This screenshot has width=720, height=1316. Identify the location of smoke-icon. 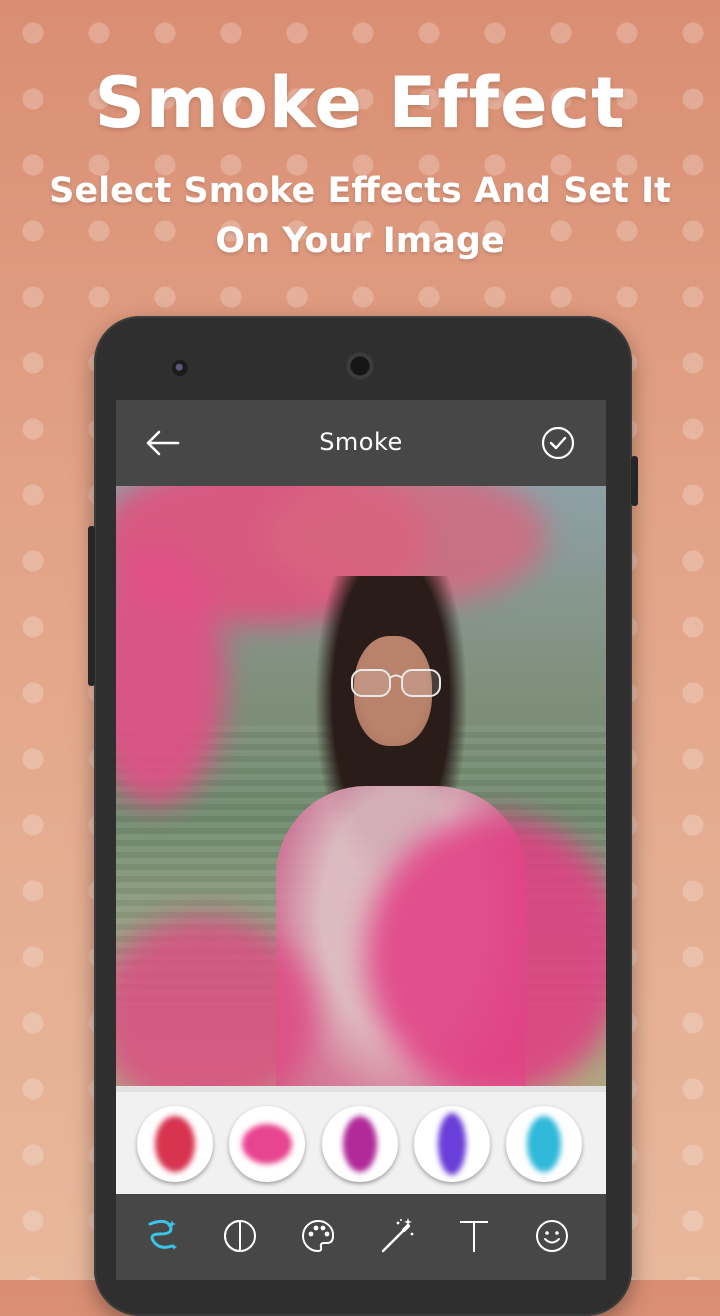
(162, 1234).